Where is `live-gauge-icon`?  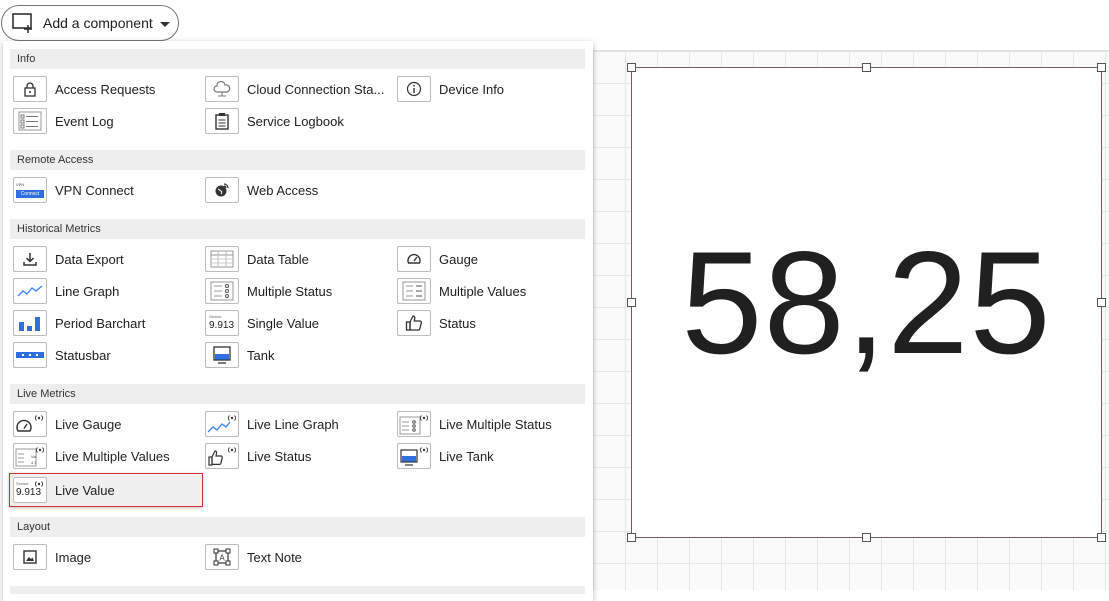
live-gauge-icon is located at coordinates (30, 424).